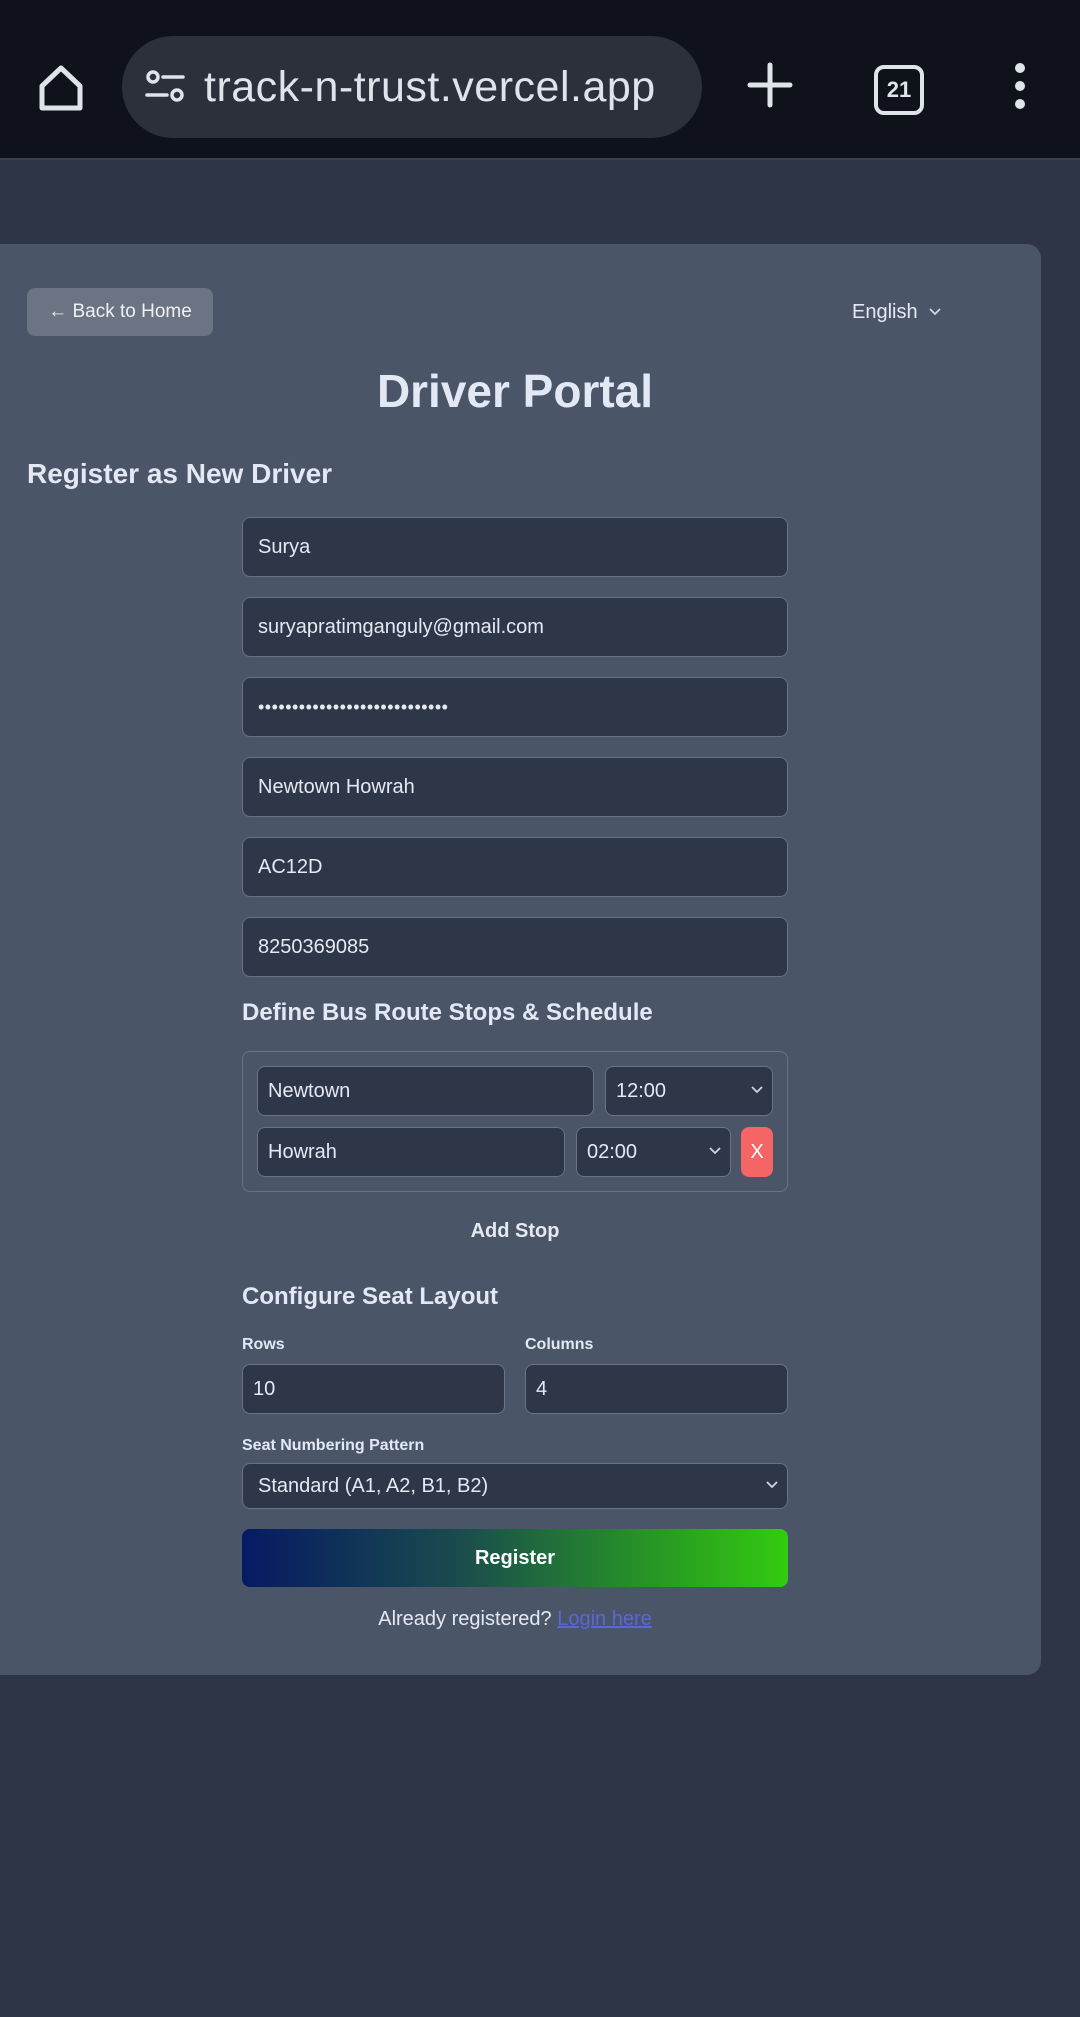 Image resolution: width=1080 pixels, height=2017 pixels. I want to click on stop-name-input: Newtown, so click(425, 1091).